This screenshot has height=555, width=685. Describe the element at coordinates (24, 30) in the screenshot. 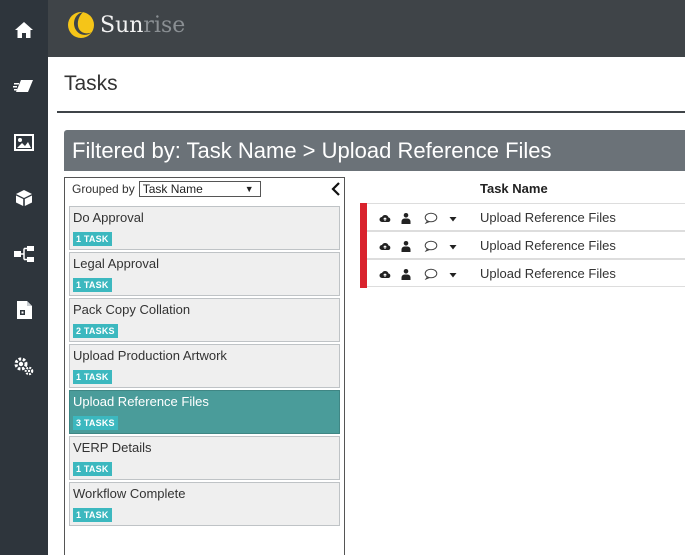

I see `home-icon` at that location.